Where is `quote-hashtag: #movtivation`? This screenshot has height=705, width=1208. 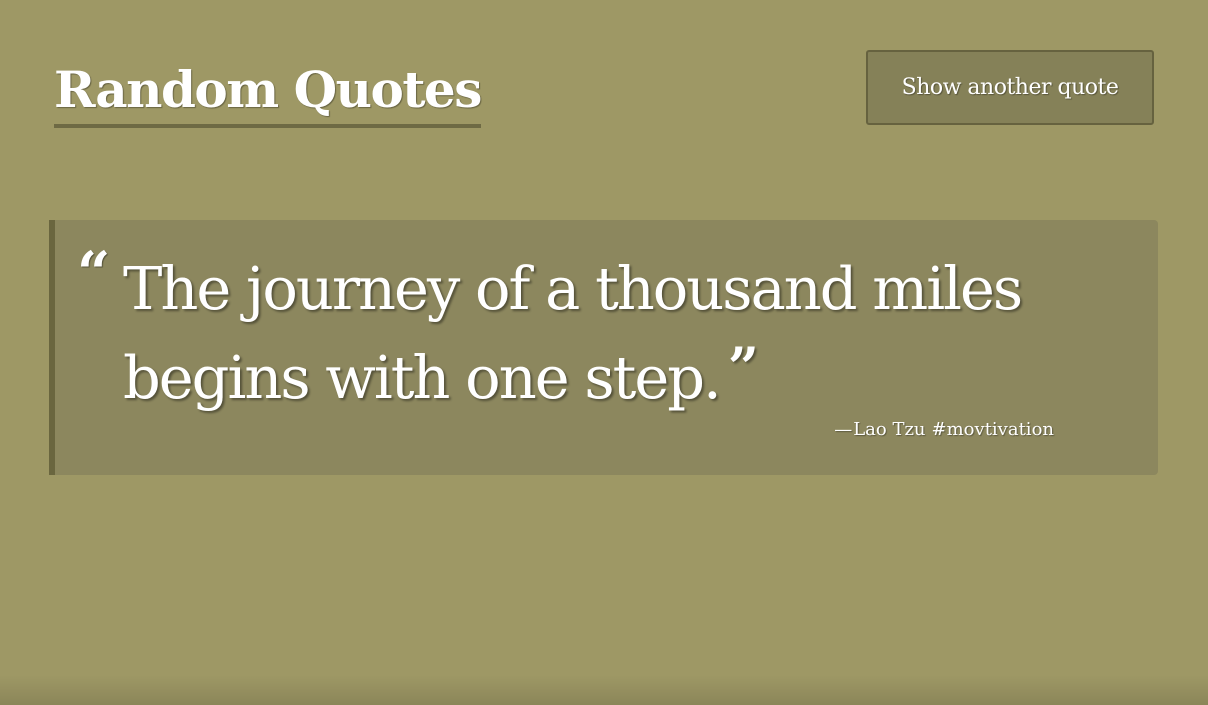 quote-hashtag: #movtivation is located at coordinates (992, 429).